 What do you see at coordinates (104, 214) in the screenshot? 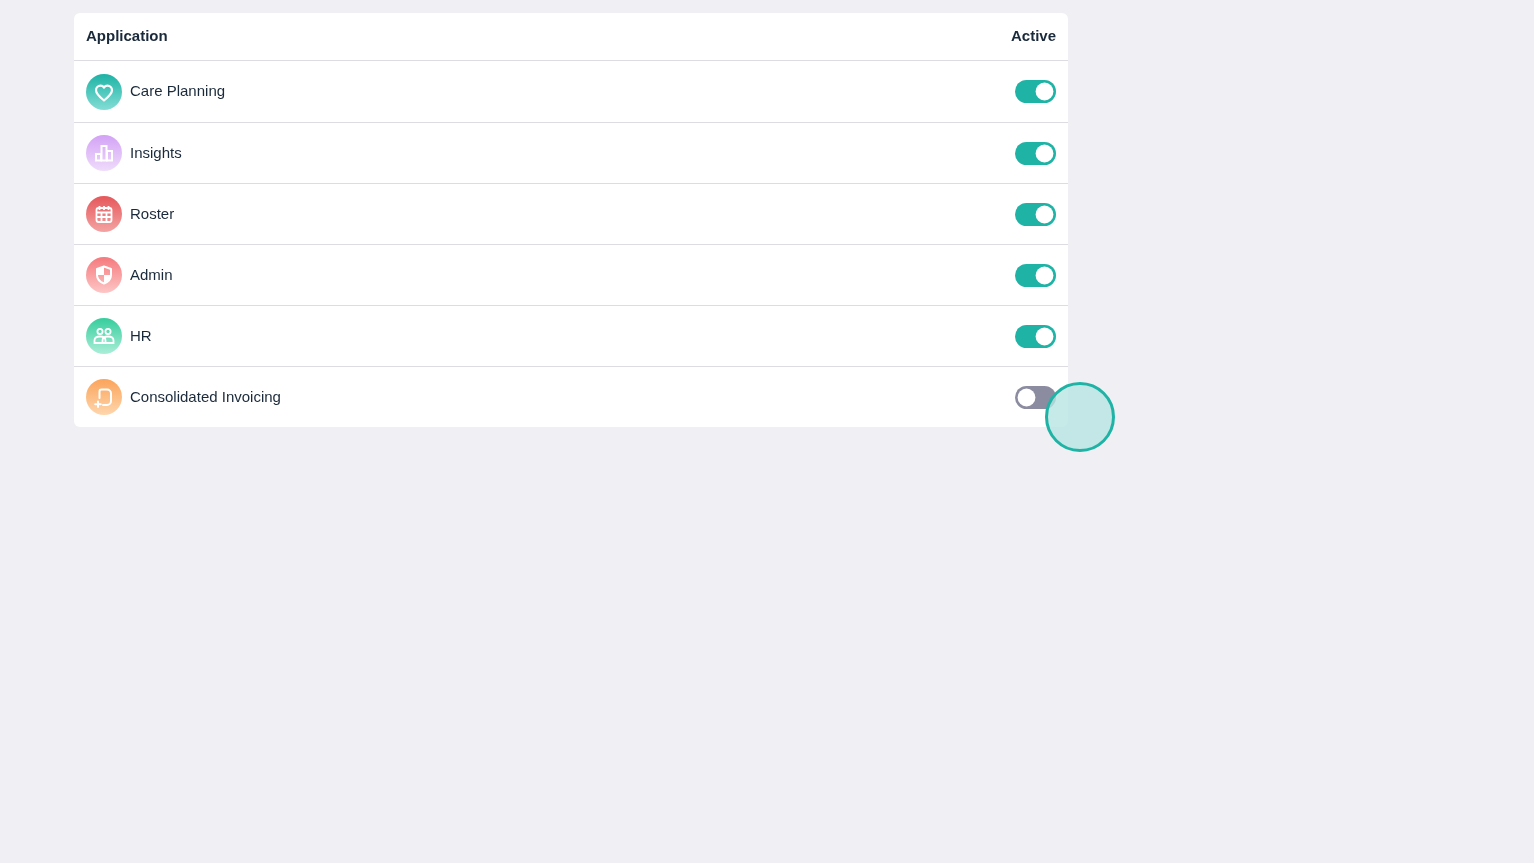
I see `calendar-icon` at bounding box center [104, 214].